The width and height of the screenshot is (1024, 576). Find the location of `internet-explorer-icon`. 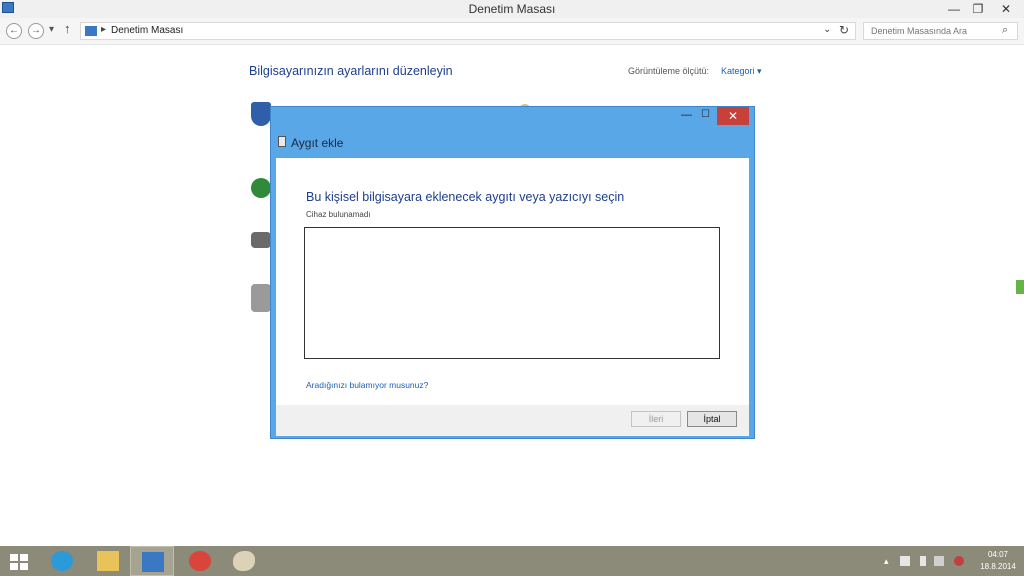

internet-explorer-icon is located at coordinates (62, 561).